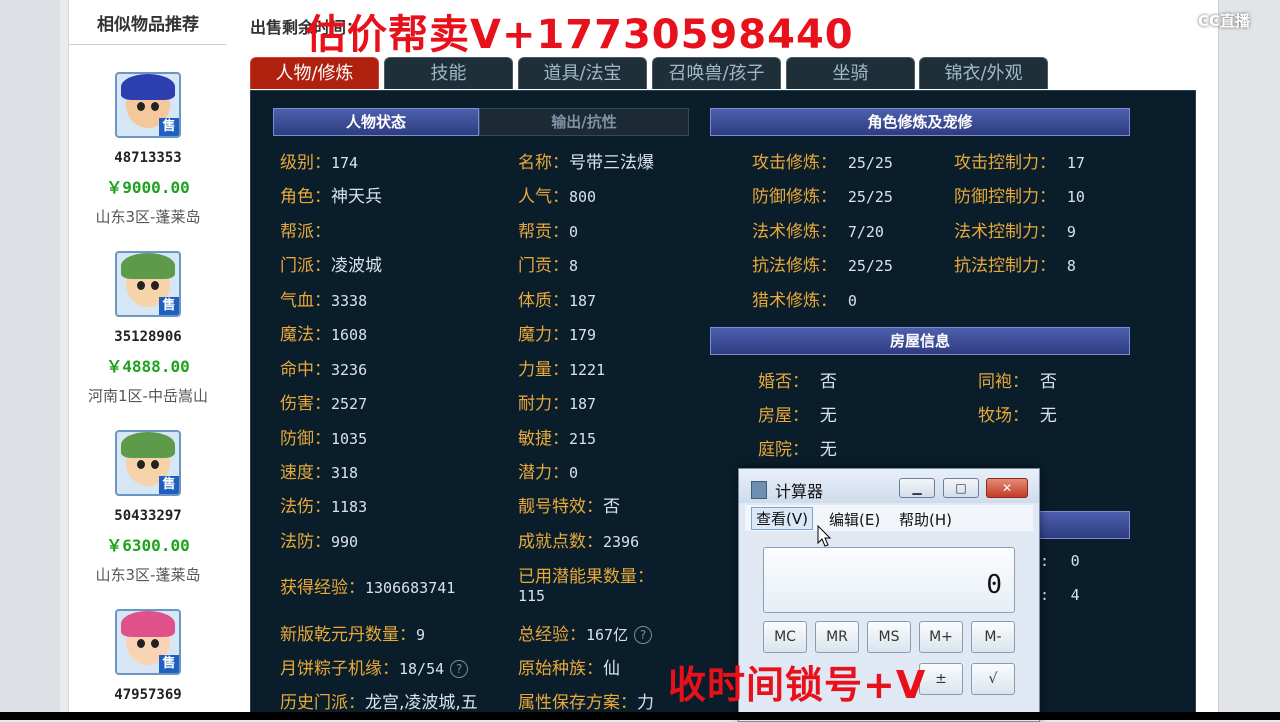 The image size is (1280, 722). I want to click on stat-row: 原始种族：仙, so click(569, 669).